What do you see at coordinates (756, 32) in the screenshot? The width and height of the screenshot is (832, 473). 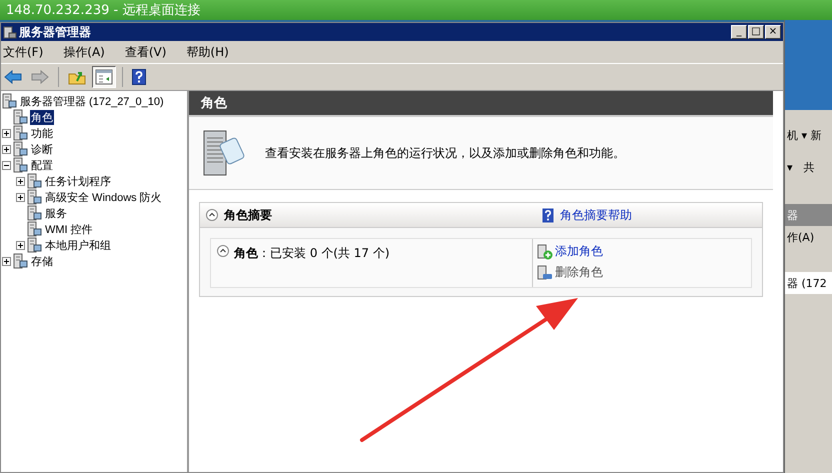 I see `window-control-button: □` at bounding box center [756, 32].